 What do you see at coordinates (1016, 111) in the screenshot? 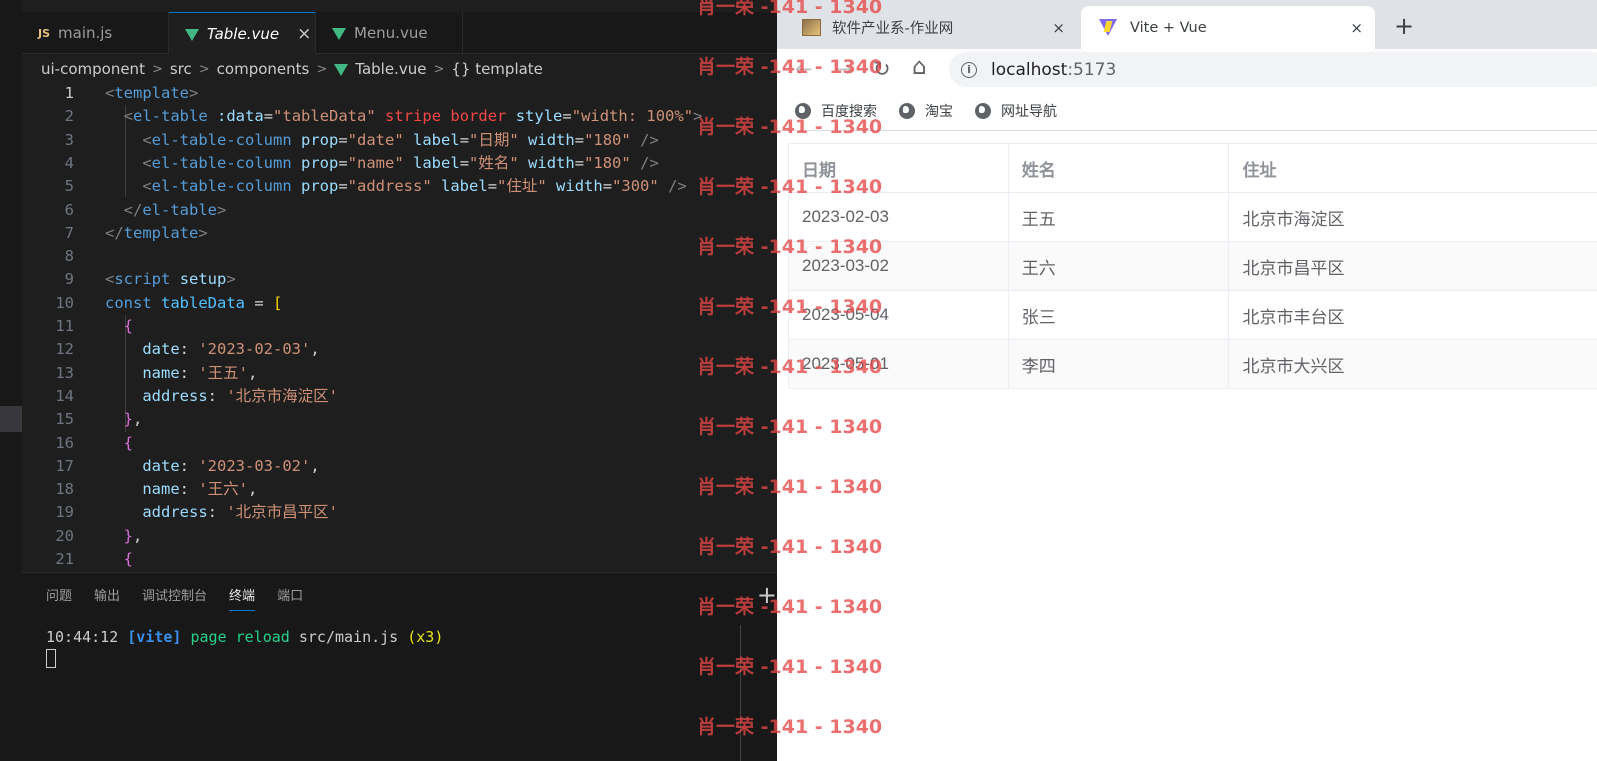
I see `bookmark-nav: 网址导航` at bounding box center [1016, 111].